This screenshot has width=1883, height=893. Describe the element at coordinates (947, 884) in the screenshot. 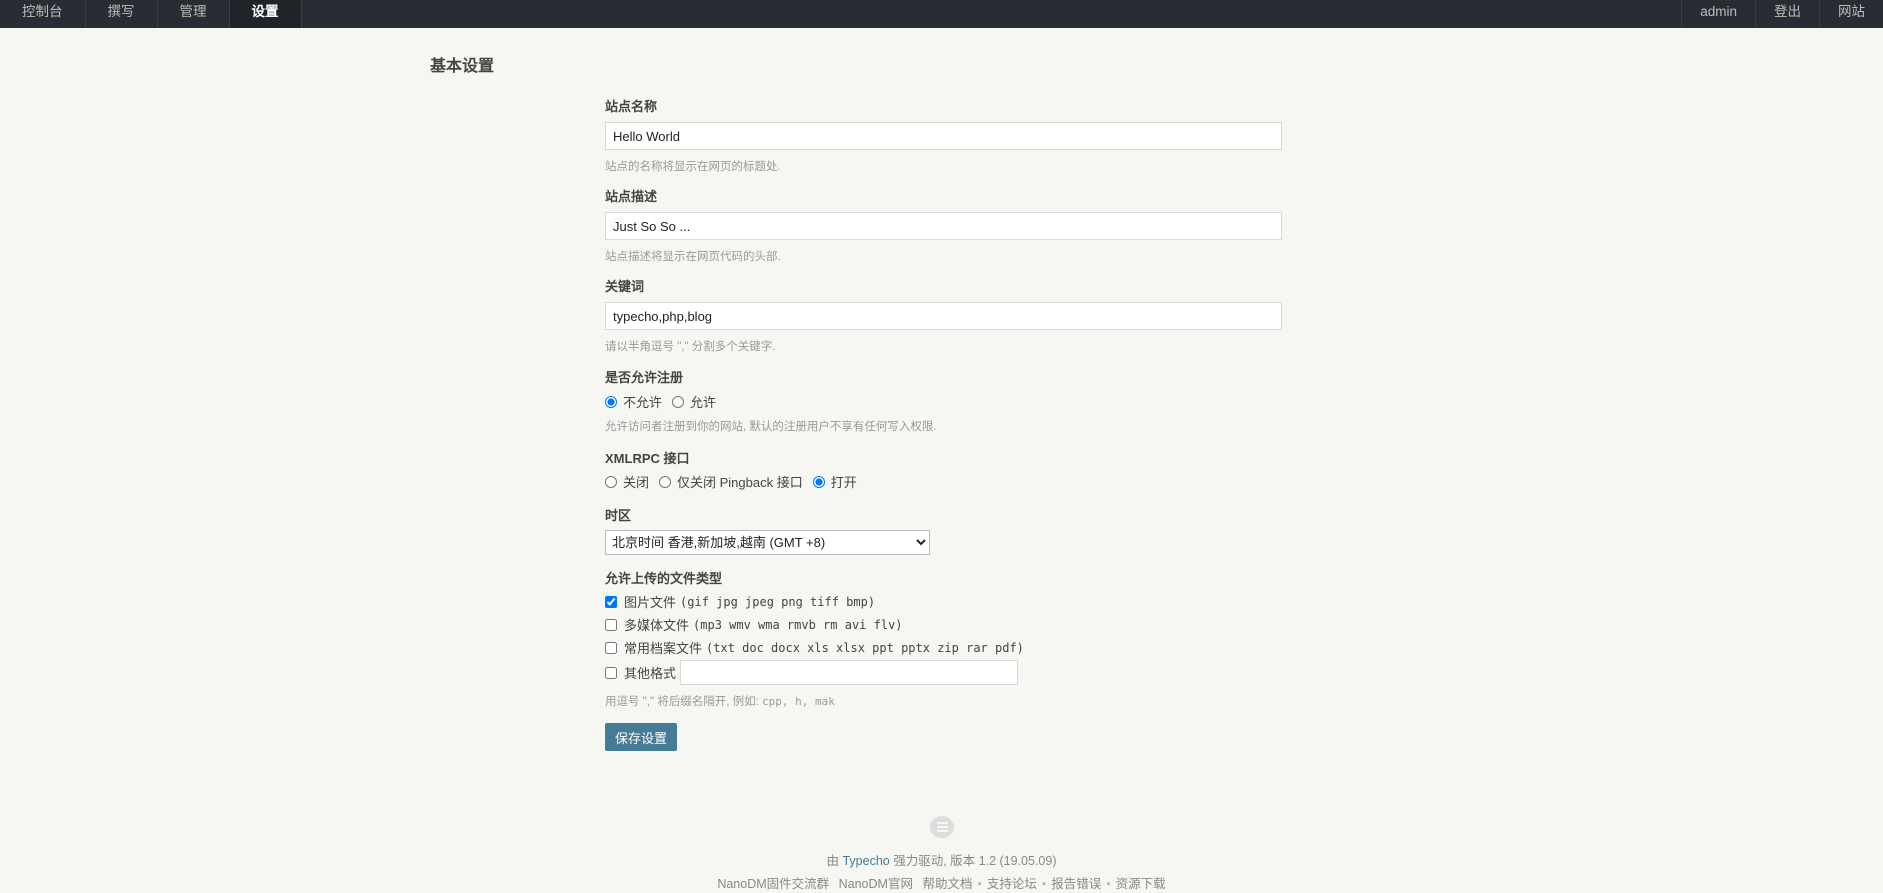

I see `footer-link-help-docs: 帮助文档` at that location.